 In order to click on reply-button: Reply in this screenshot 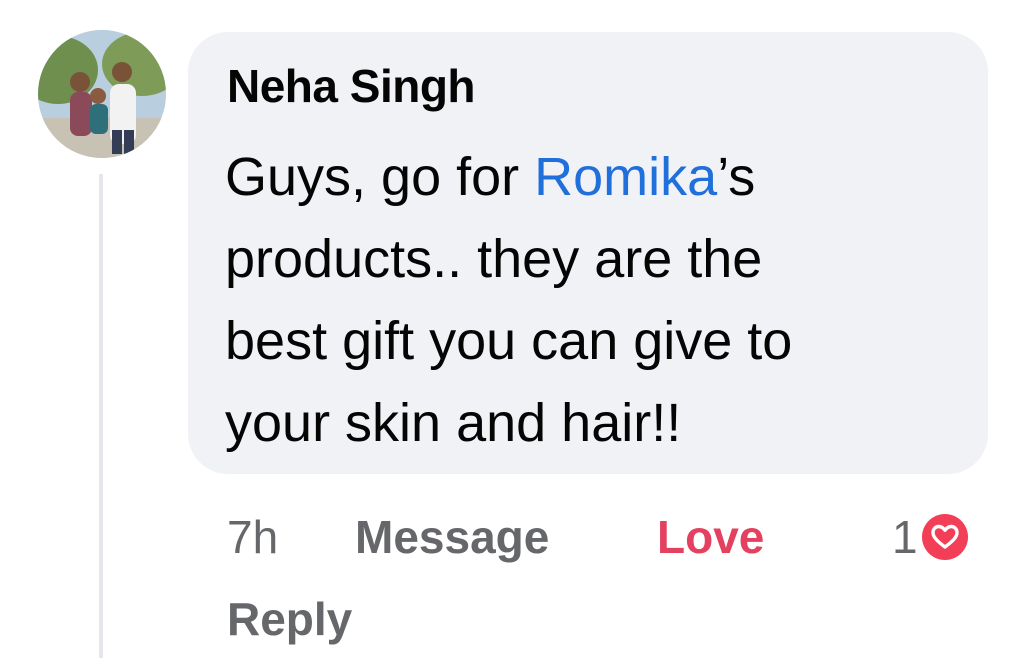, I will do `click(289, 619)`.